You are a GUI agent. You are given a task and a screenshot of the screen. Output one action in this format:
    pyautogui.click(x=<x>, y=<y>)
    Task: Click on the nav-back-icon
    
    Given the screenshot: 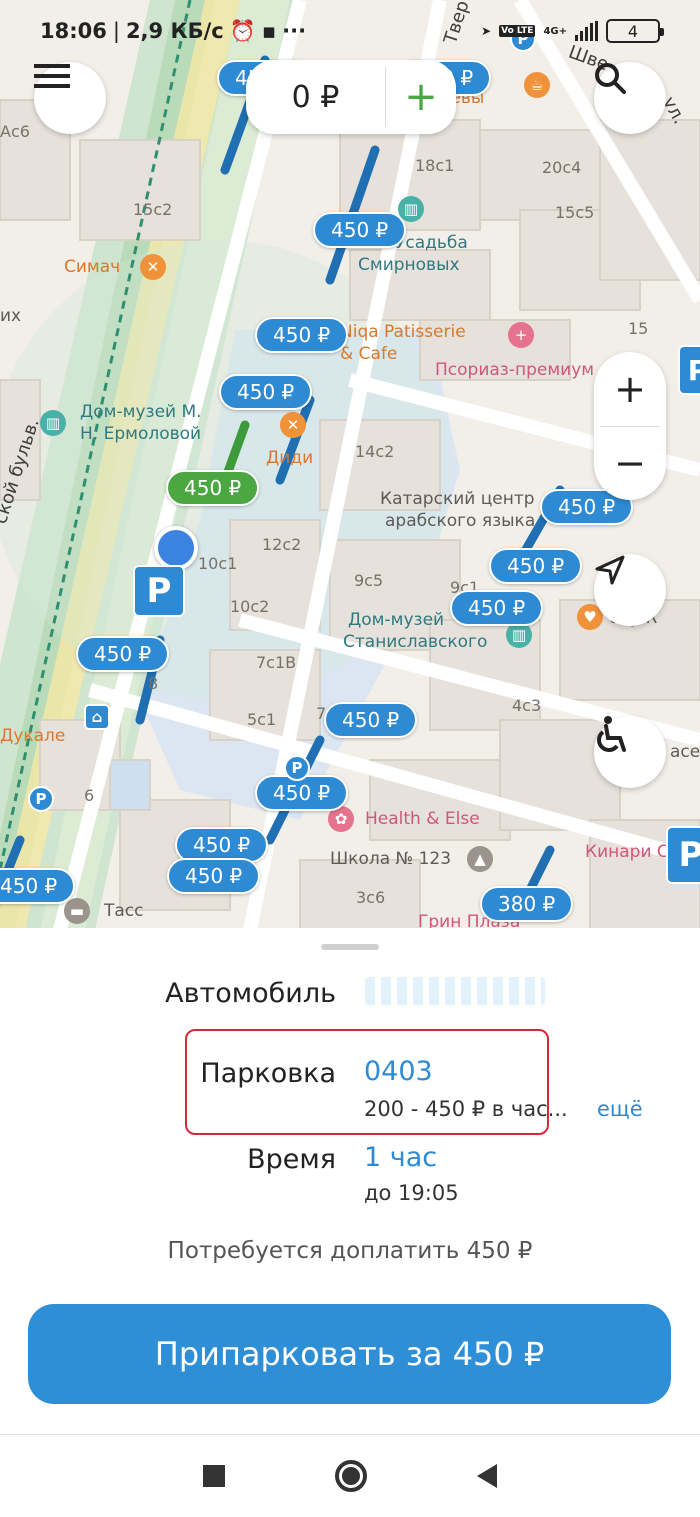 What is the action you would take?
    pyautogui.click(x=487, y=1476)
    